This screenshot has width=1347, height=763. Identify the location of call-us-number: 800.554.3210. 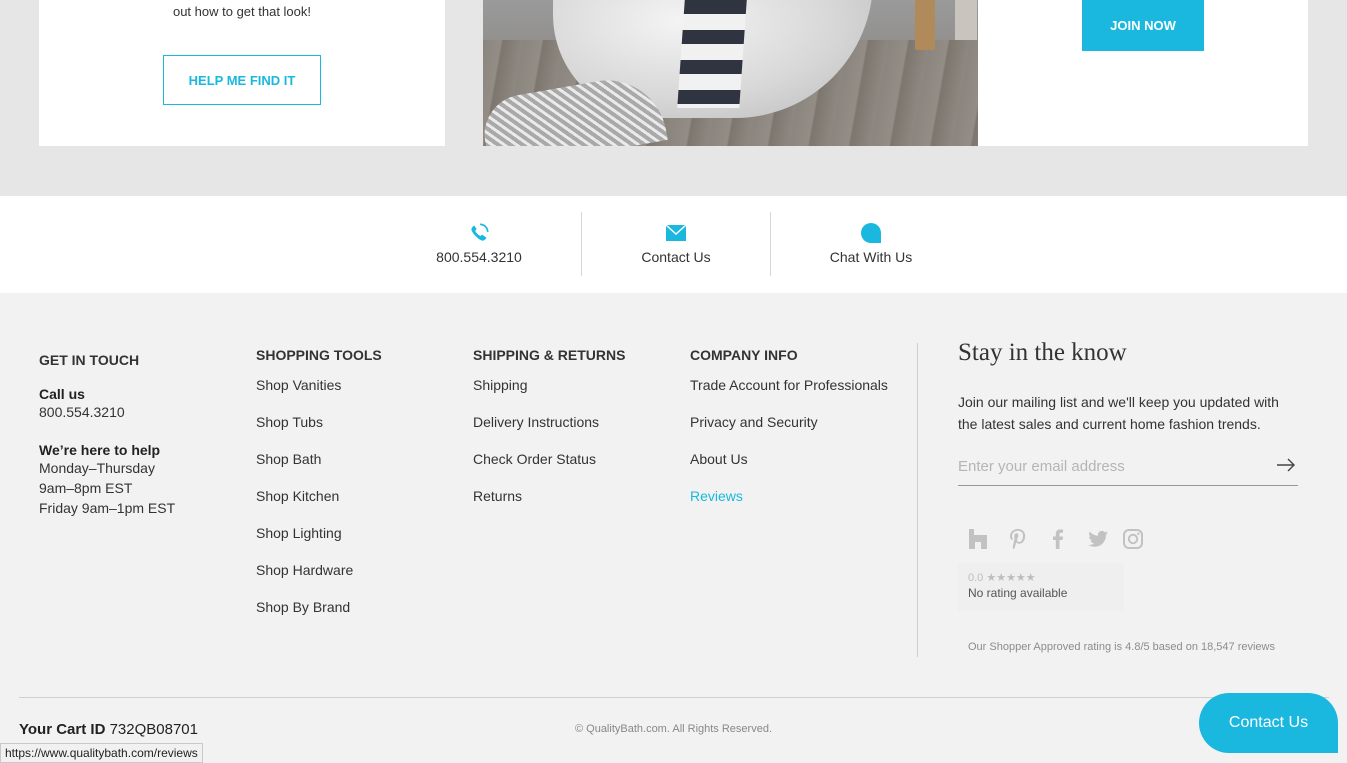
(107, 412).